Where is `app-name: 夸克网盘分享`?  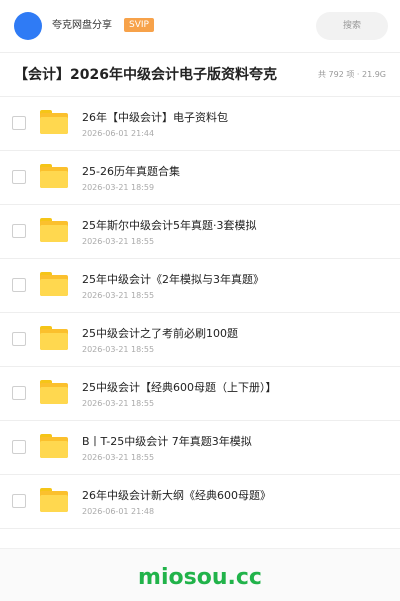
app-name: 夸克网盘分享 is located at coordinates (82, 25).